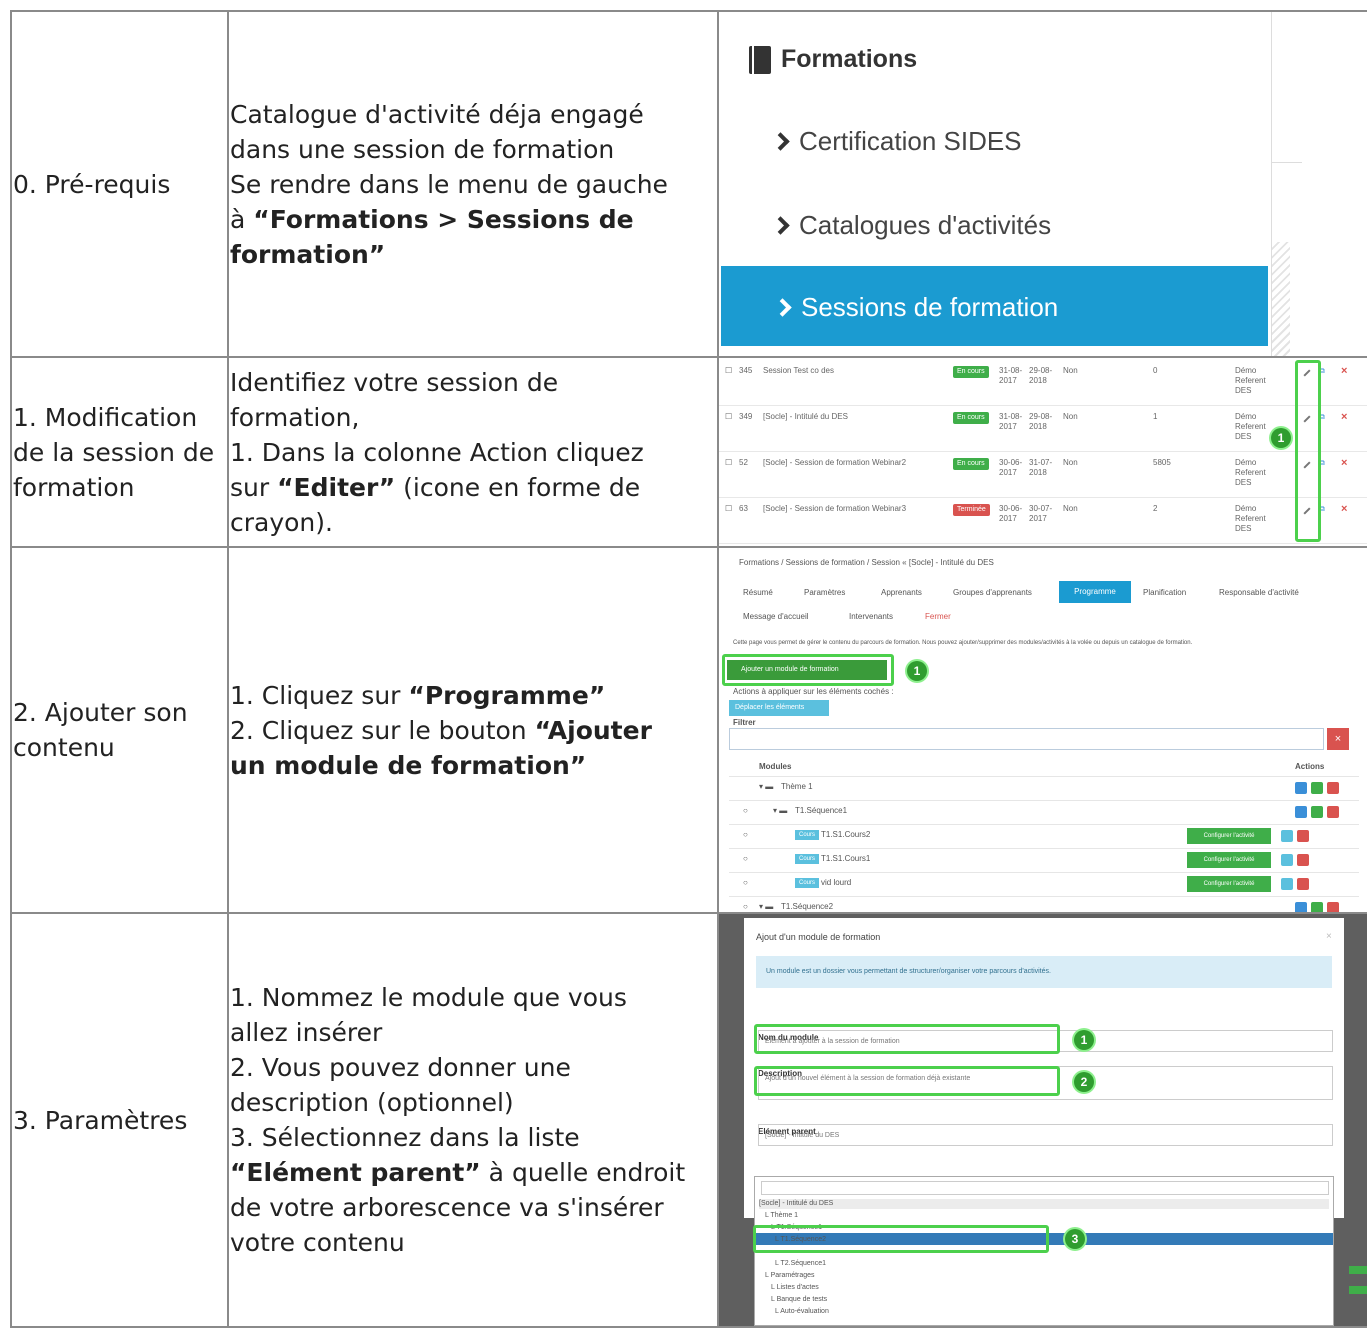  I want to click on text: 3. Sélectionnez dans la liste, so click(405, 1137).